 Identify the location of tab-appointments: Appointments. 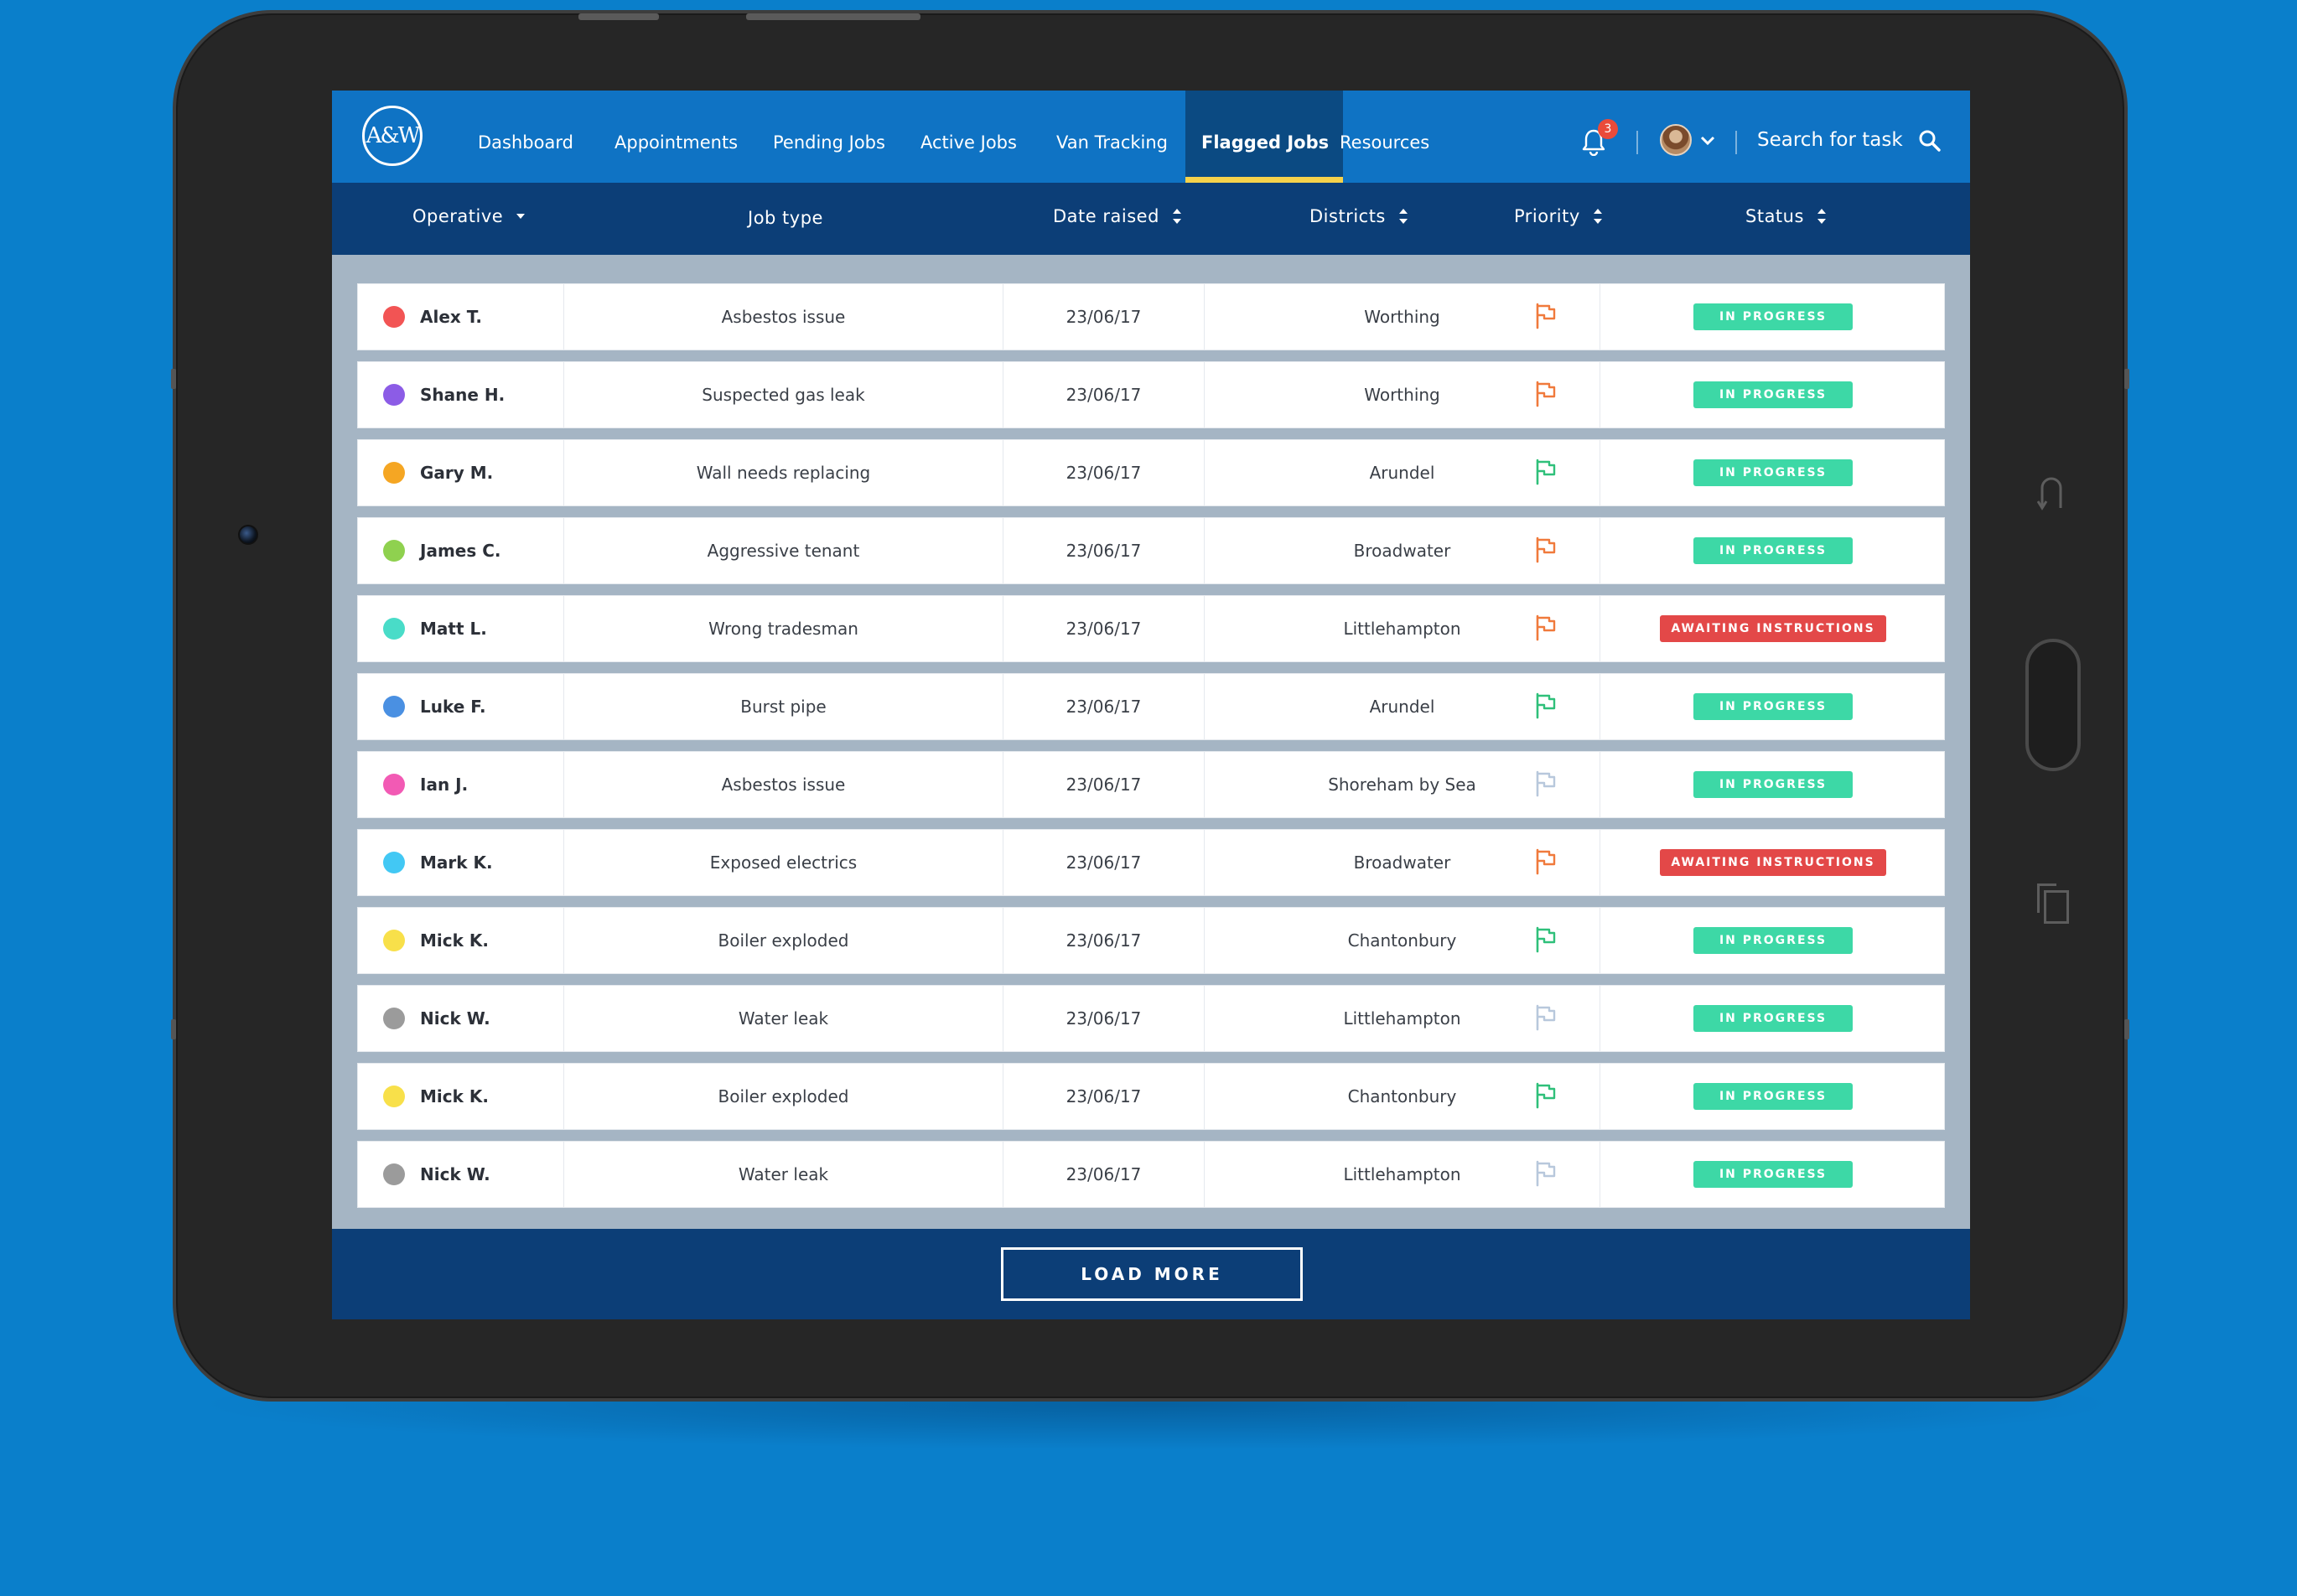
(676, 137).